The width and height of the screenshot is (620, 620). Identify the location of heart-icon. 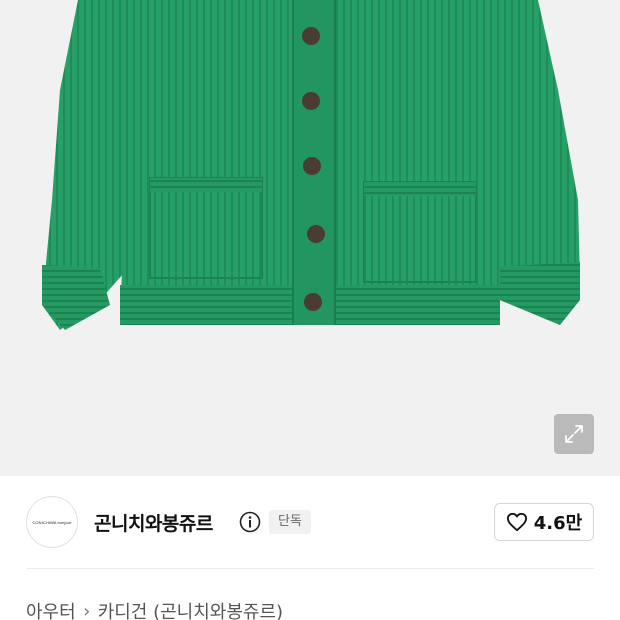
(516, 522).